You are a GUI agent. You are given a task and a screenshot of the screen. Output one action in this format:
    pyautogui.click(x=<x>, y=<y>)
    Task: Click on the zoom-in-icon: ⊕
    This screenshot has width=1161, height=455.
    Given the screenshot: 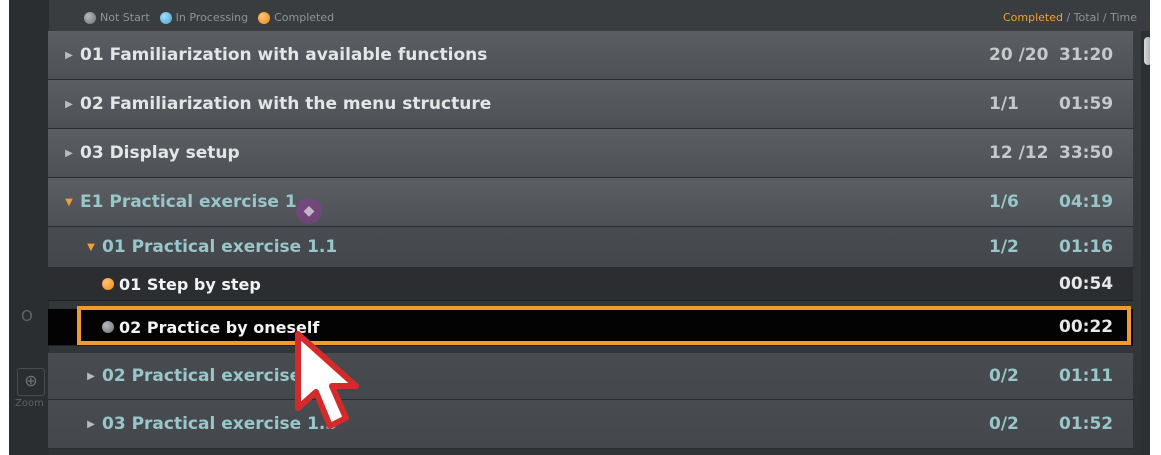 What is the action you would take?
    pyautogui.click(x=31, y=382)
    